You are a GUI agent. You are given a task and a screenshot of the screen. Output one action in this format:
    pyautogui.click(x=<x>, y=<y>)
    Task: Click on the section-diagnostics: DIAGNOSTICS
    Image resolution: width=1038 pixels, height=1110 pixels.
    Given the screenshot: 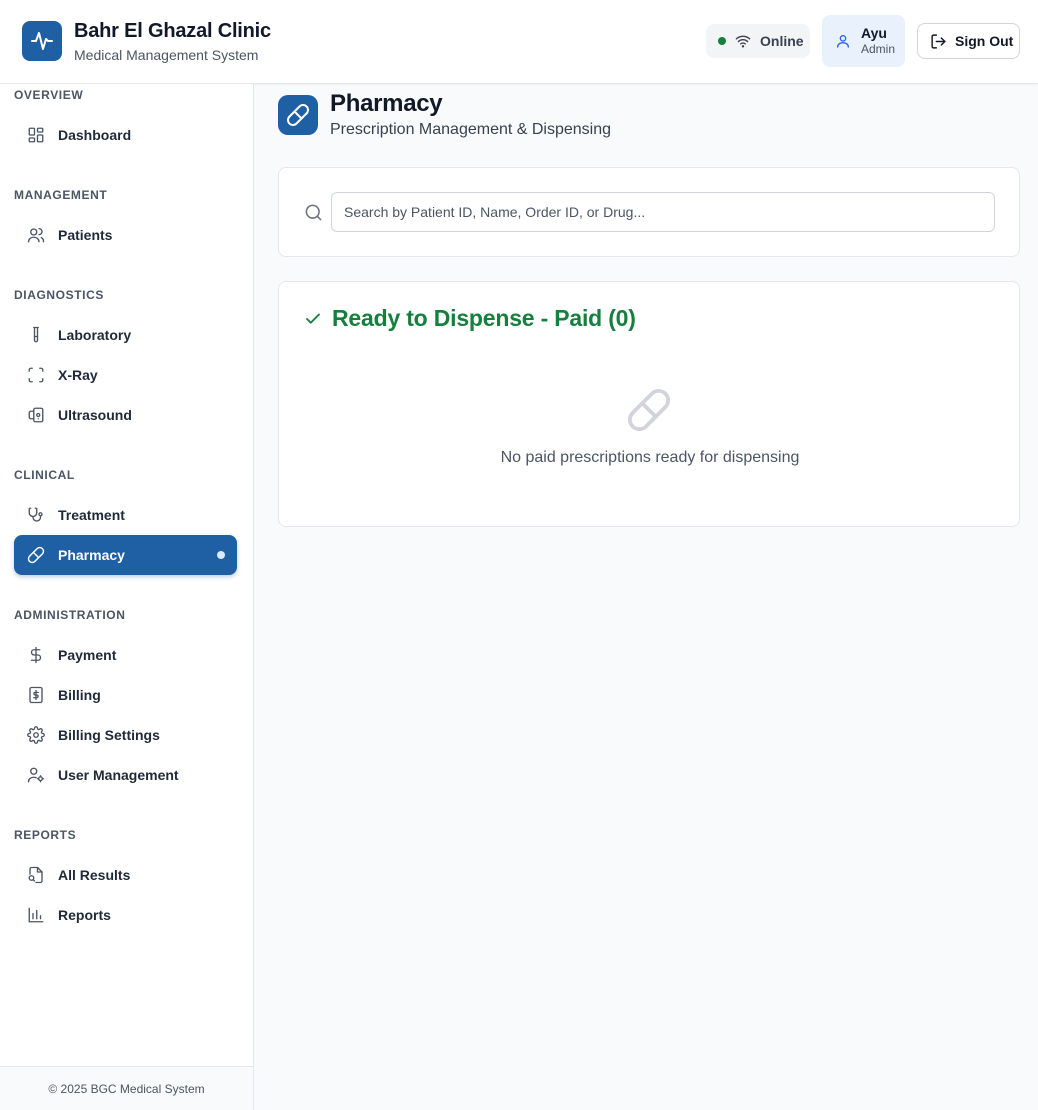 What is the action you would take?
    pyautogui.click(x=59, y=295)
    